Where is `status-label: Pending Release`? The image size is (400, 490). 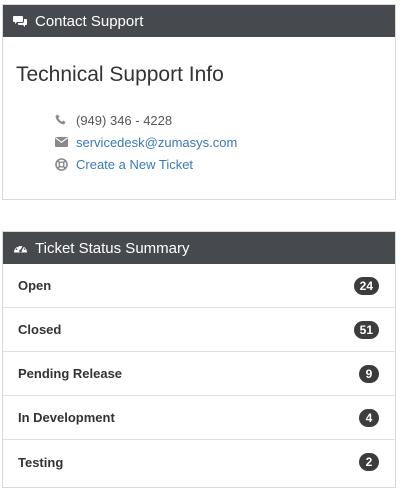
status-label: Pending Release is located at coordinates (70, 373).